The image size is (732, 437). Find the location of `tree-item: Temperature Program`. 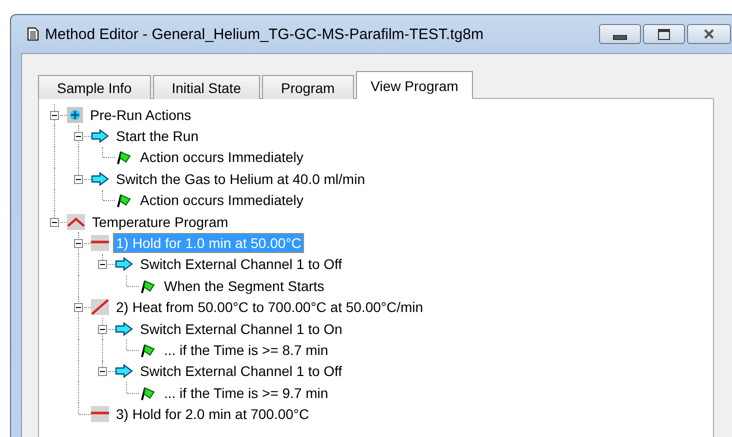

tree-item: Temperature Program is located at coordinates (160, 222).